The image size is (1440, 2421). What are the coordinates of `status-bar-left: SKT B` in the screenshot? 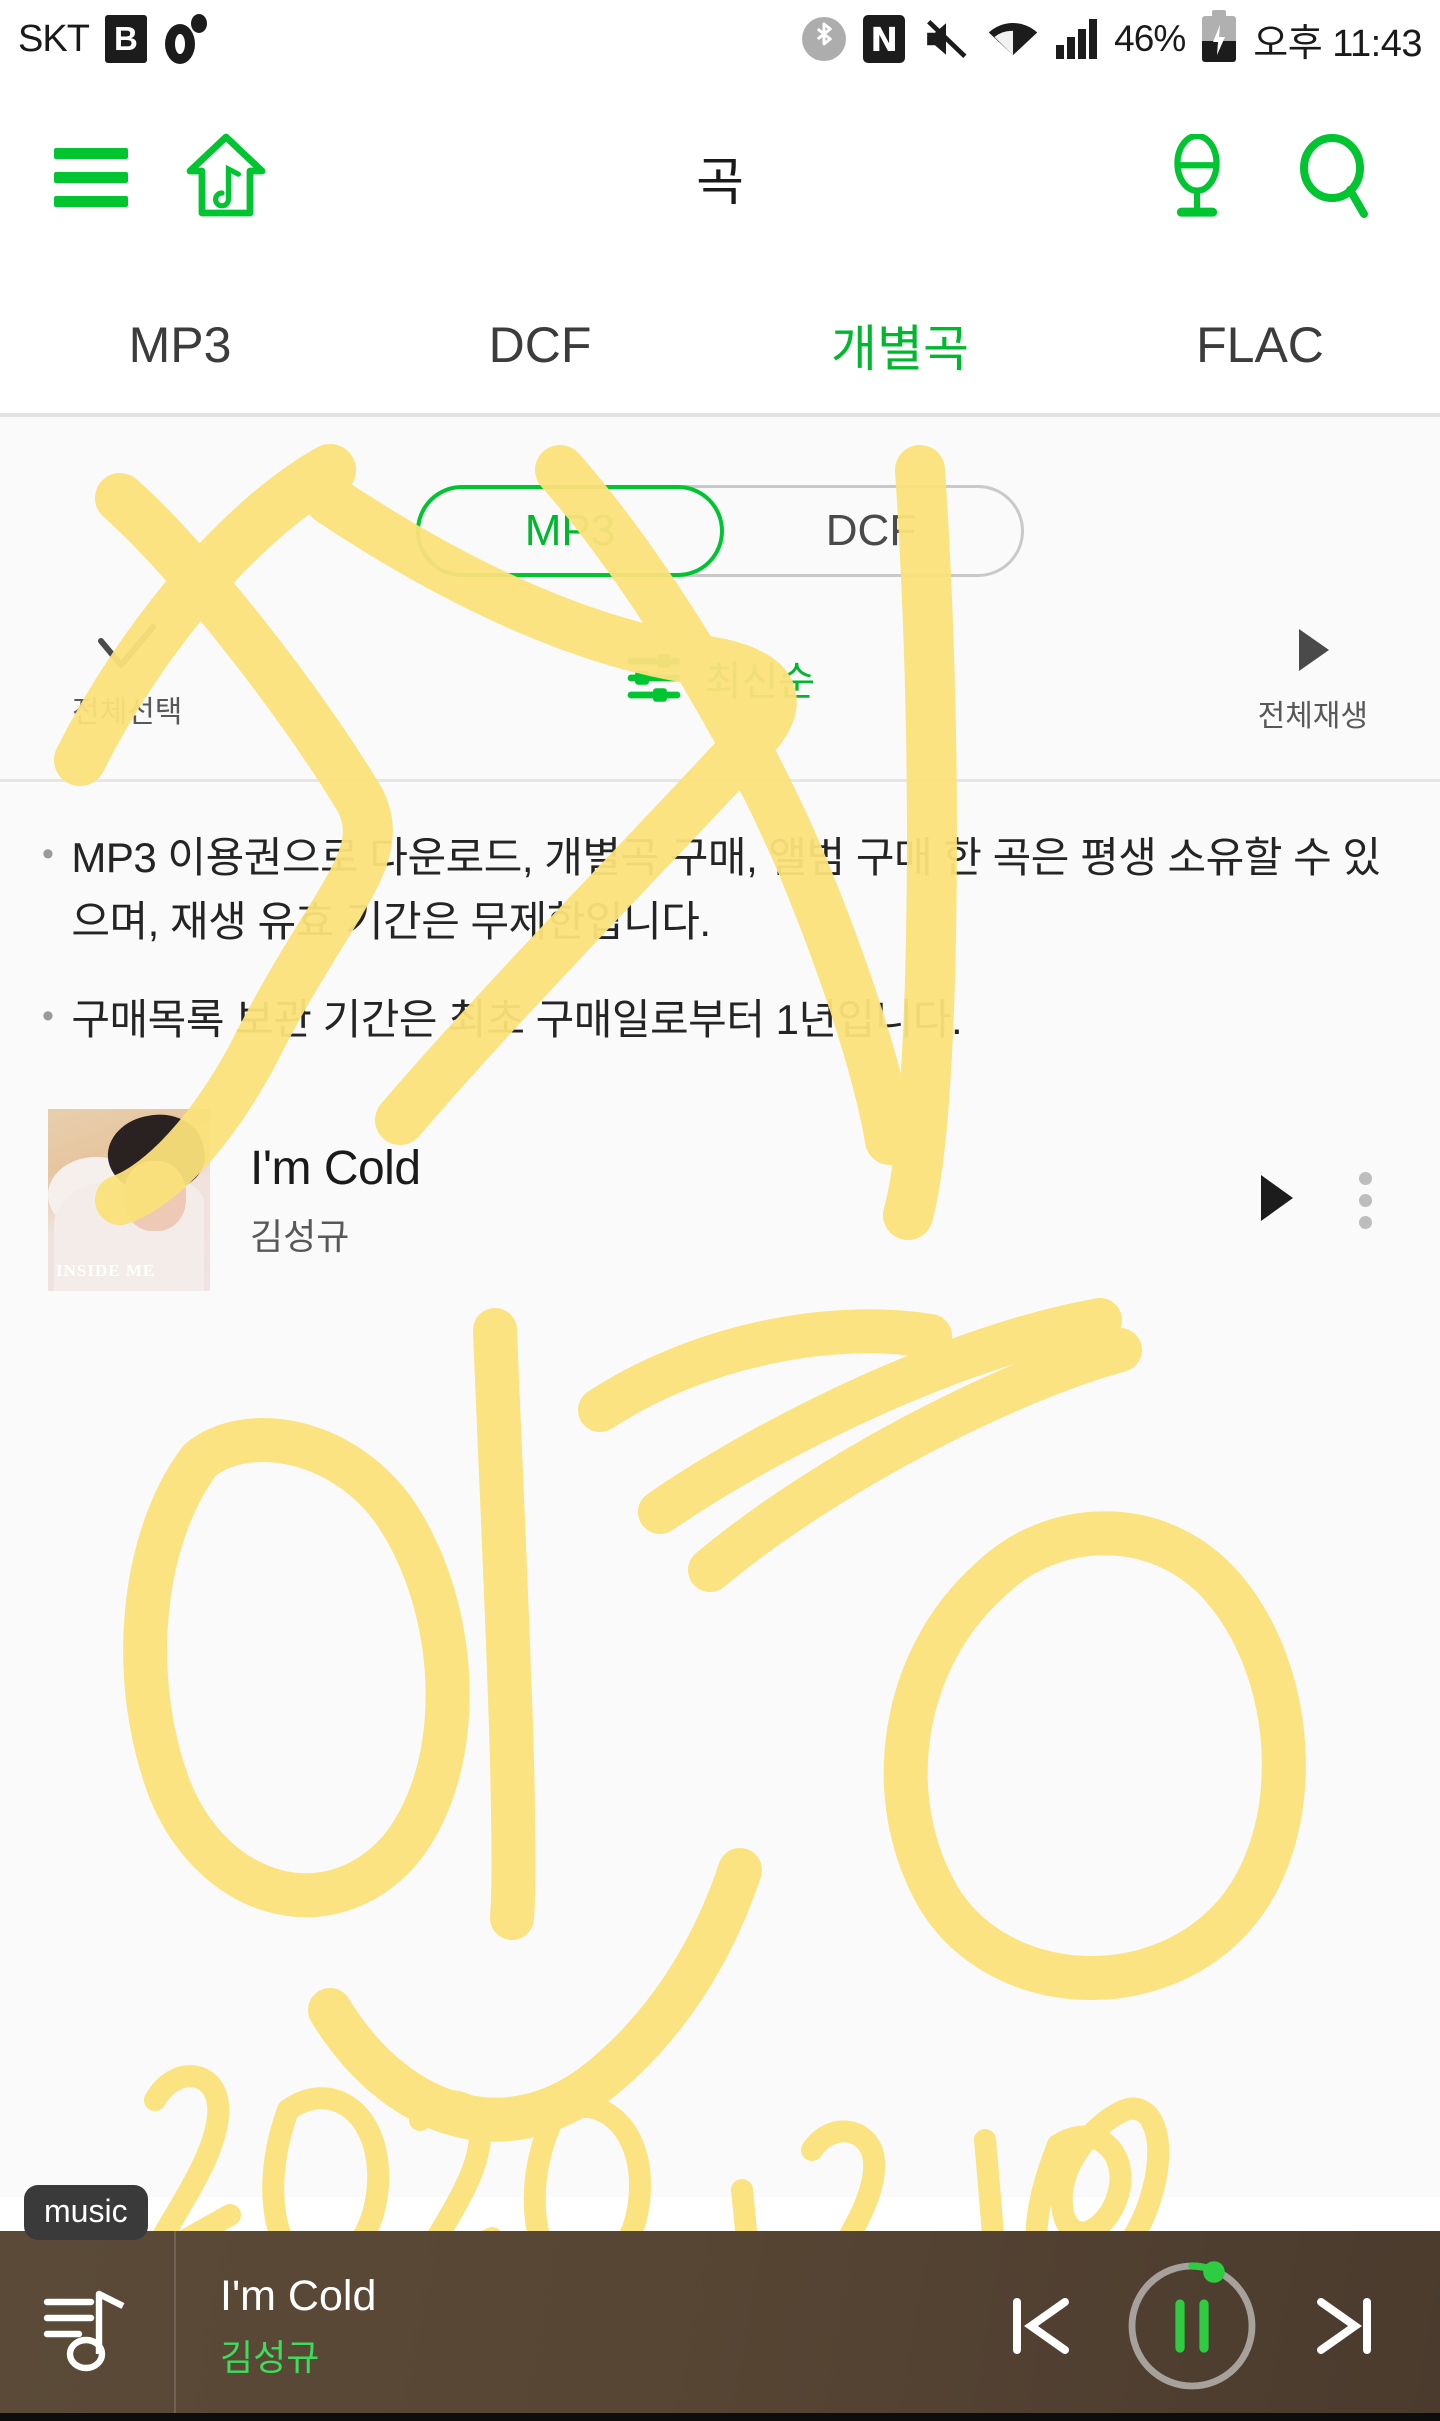 It's located at (103, 39).